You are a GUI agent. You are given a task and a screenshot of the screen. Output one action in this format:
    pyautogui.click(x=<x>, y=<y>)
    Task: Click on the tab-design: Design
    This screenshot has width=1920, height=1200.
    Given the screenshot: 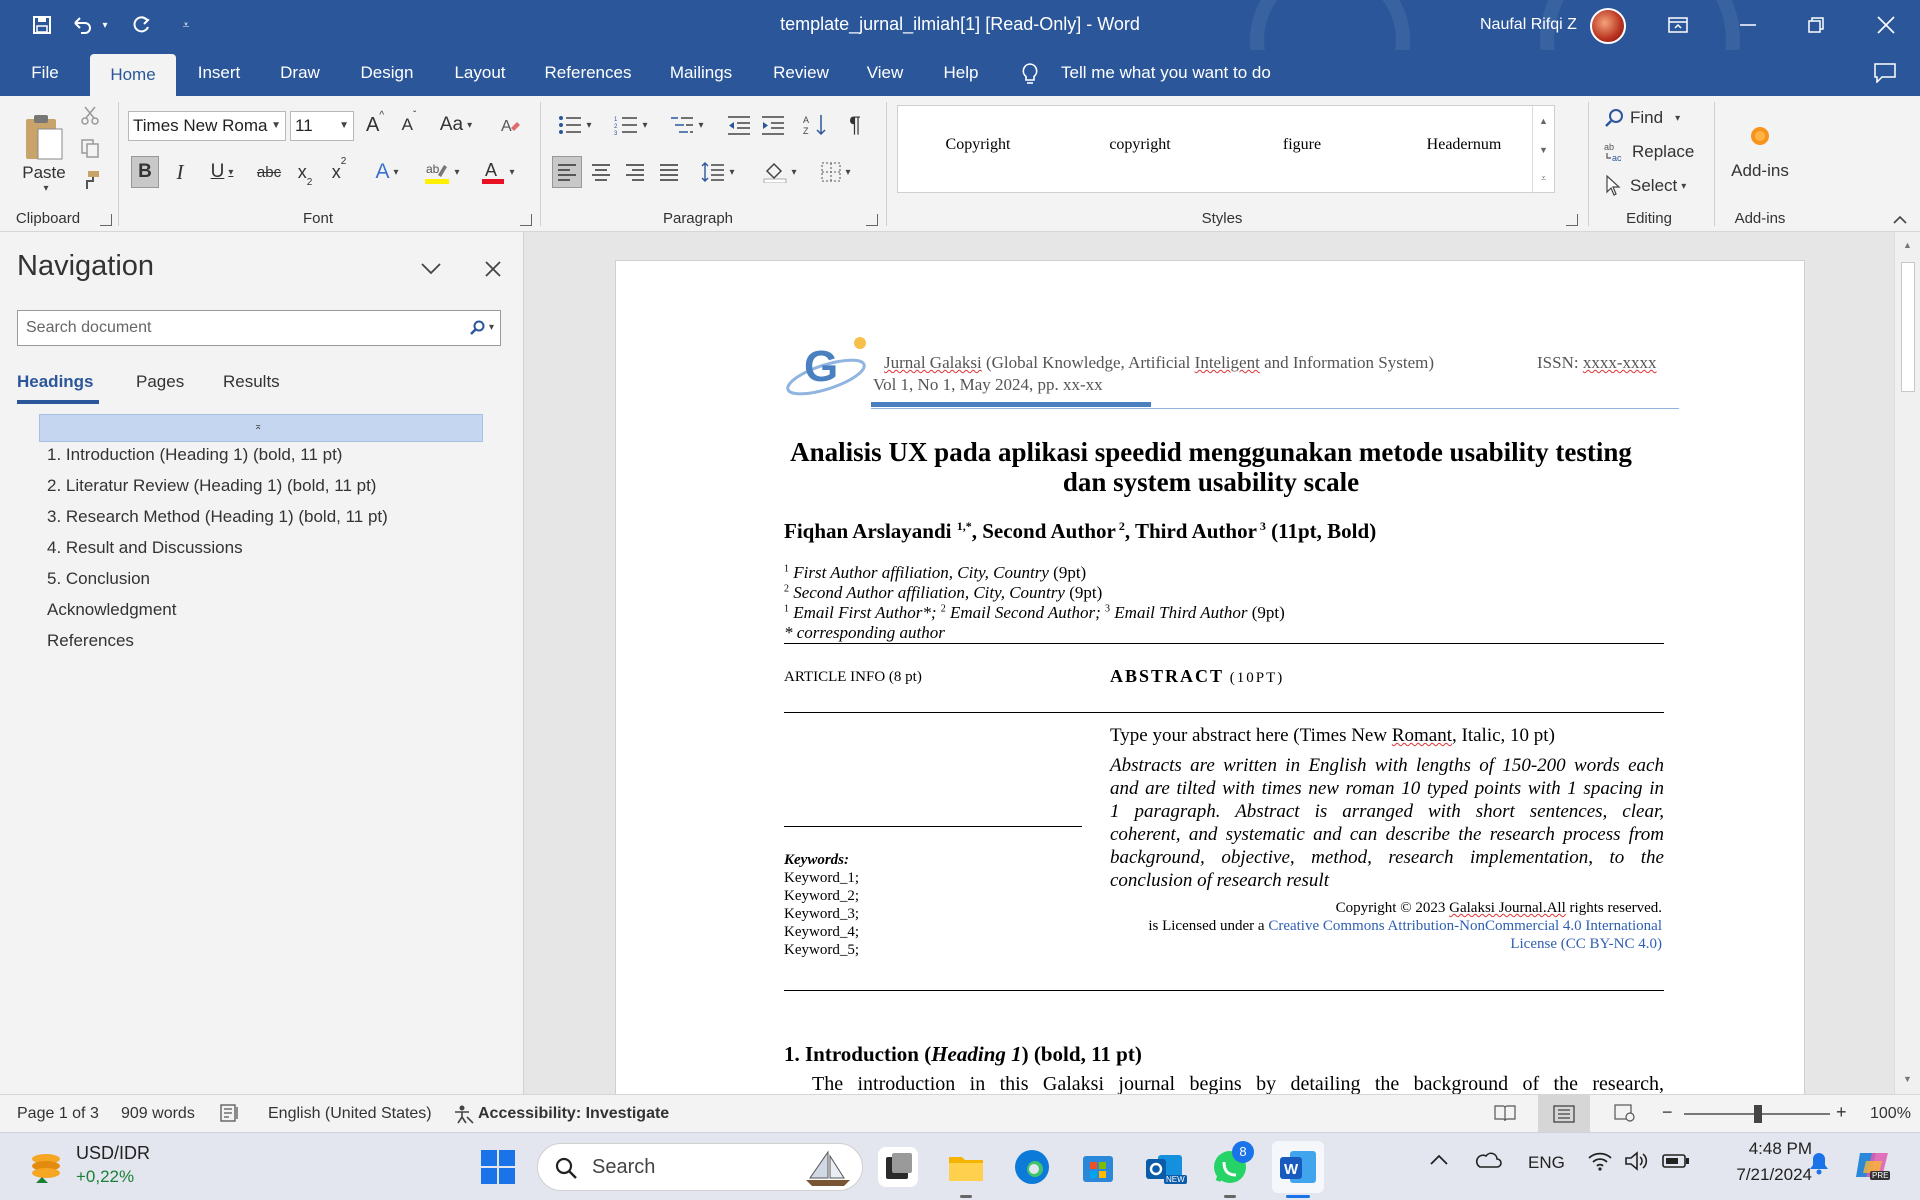 What is the action you would take?
    pyautogui.click(x=387, y=73)
    